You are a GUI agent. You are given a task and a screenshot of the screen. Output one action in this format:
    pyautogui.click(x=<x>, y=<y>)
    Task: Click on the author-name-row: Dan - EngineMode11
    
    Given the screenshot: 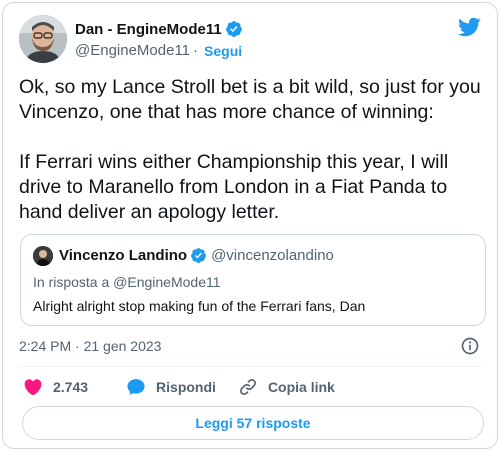 What is the action you would take?
    pyautogui.click(x=159, y=29)
    